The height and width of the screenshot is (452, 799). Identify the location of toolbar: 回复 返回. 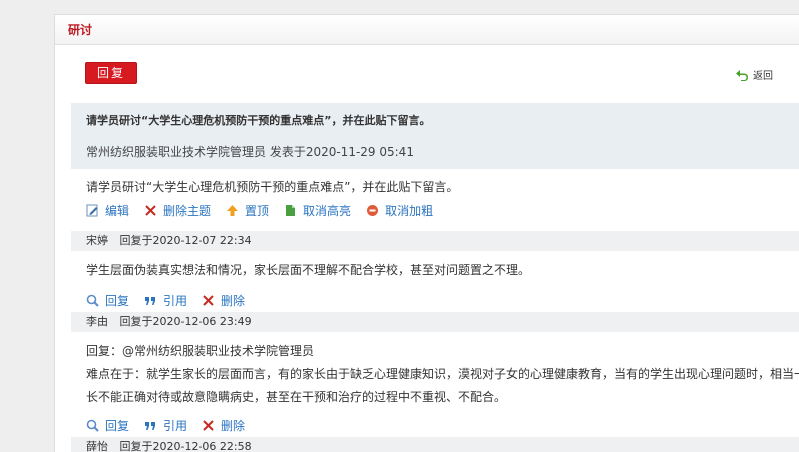
(427, 74).